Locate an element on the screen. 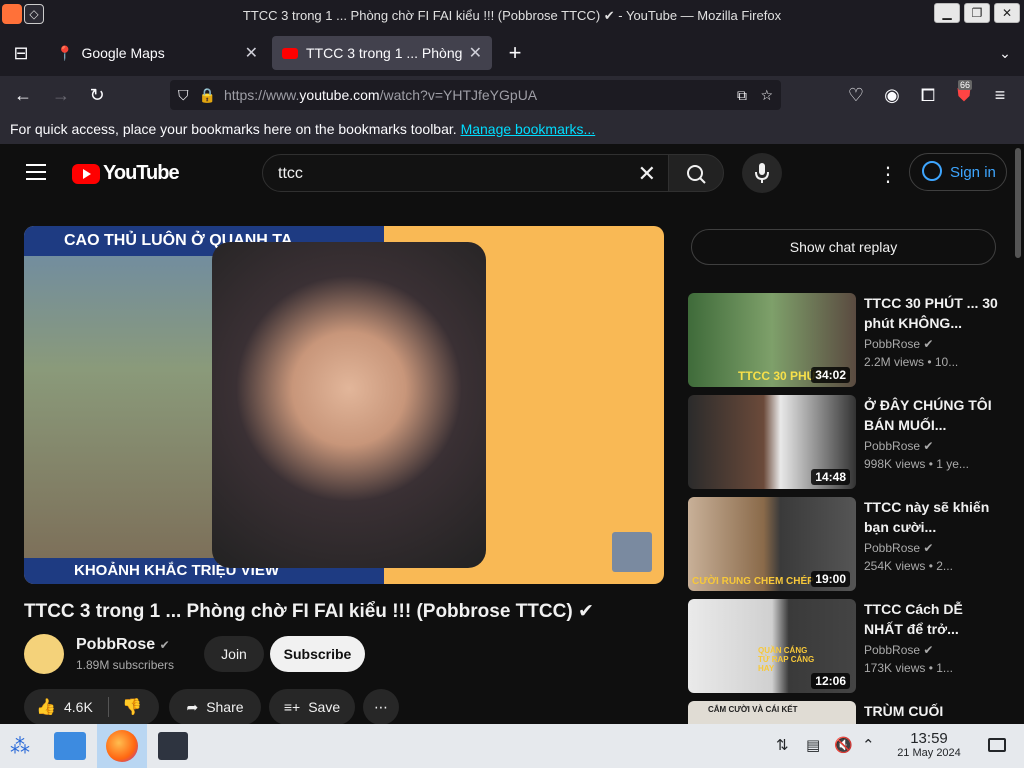 The height and width of the screenshot is (768, 1024). menu-icon: ≡ is located at coordinates (1000, 95).